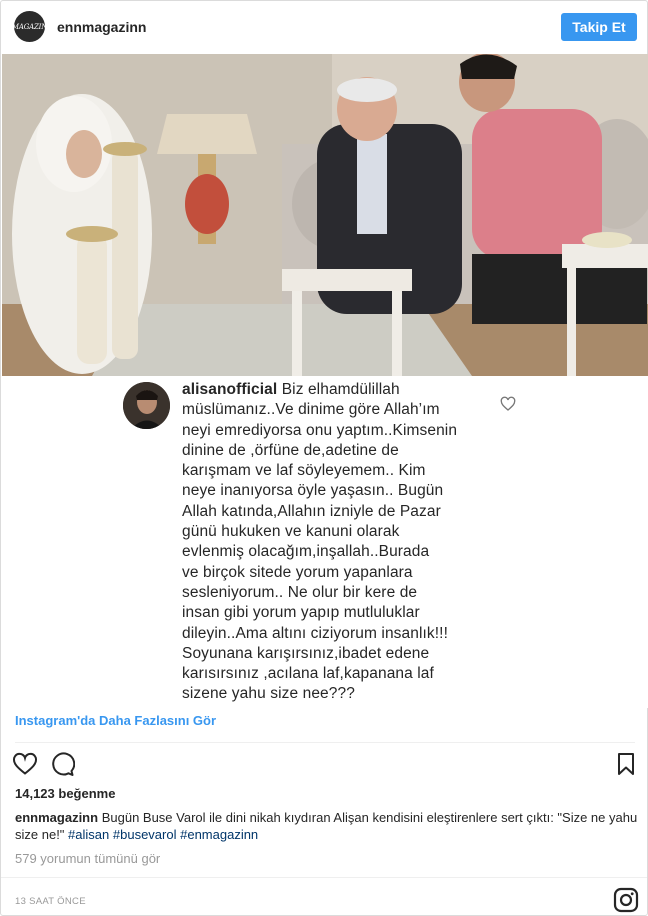  What do you see at coordinates (308, 674) in the screenshot?
I see `comment-line: karısırsınız ,acılana laf,kapanana laf` at bounding box center [308, 674].